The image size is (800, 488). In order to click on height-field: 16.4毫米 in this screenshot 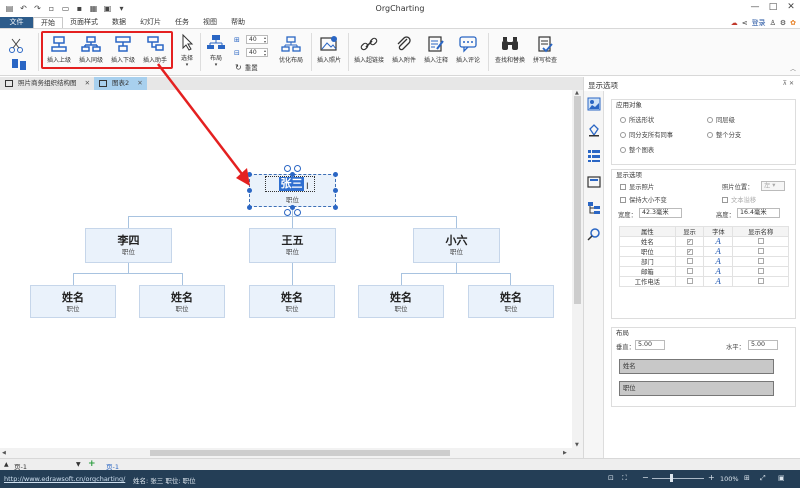, I will do `click(758, 213)`.